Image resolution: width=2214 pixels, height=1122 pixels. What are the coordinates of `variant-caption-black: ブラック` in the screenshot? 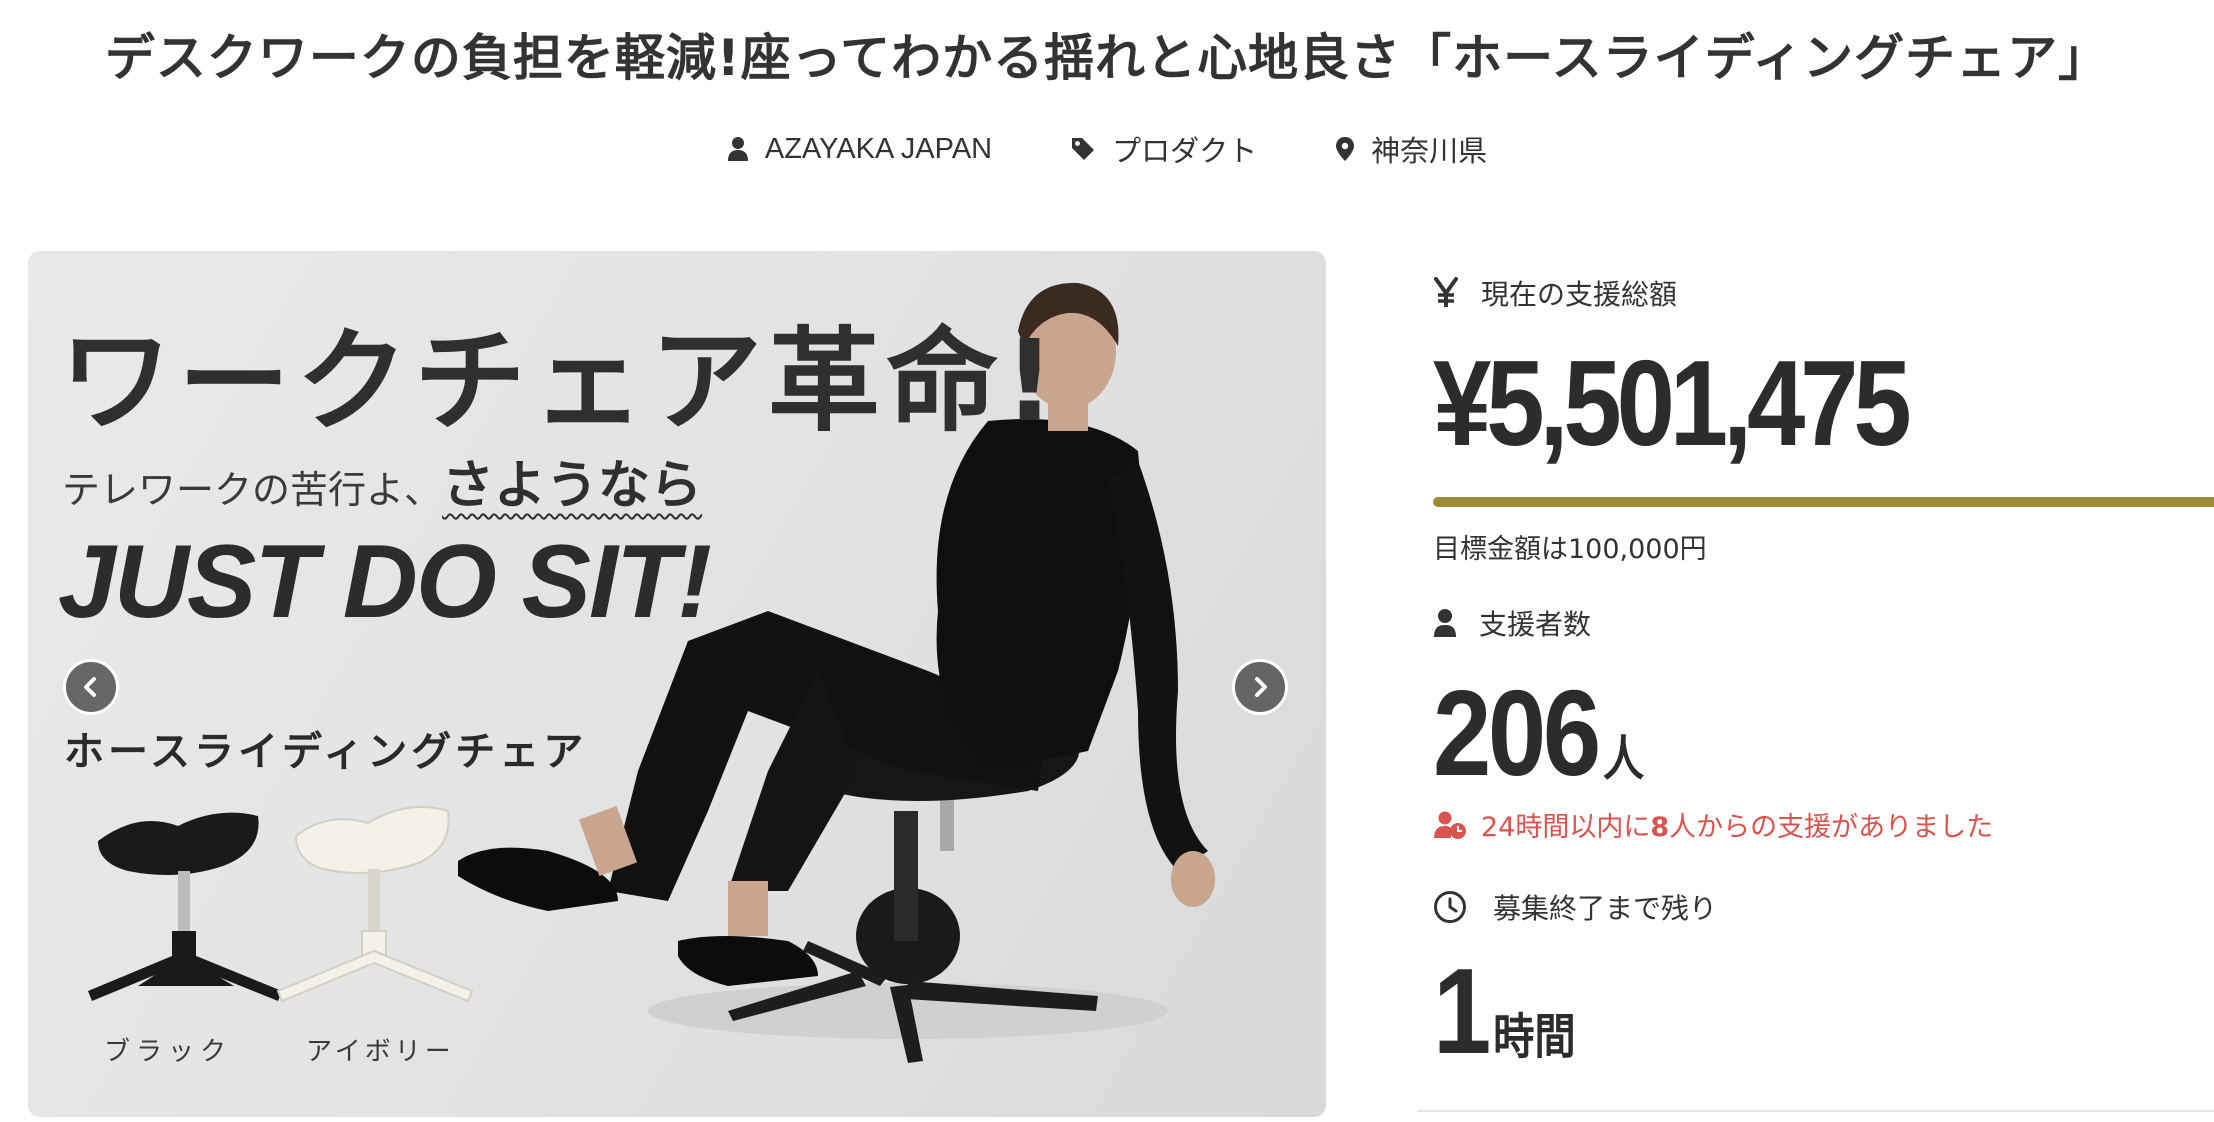 It's located at (168, 1052).